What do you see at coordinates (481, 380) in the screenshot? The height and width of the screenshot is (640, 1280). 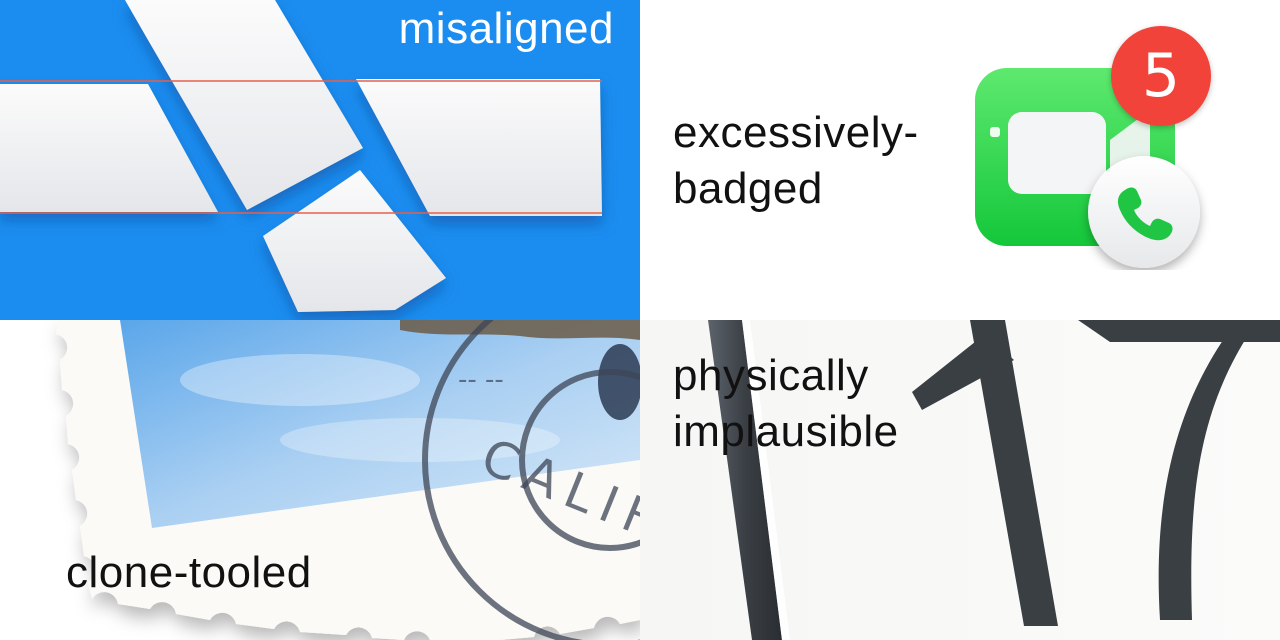 I see `postmark-dashes: -- --` at bounding box center [481, 380].